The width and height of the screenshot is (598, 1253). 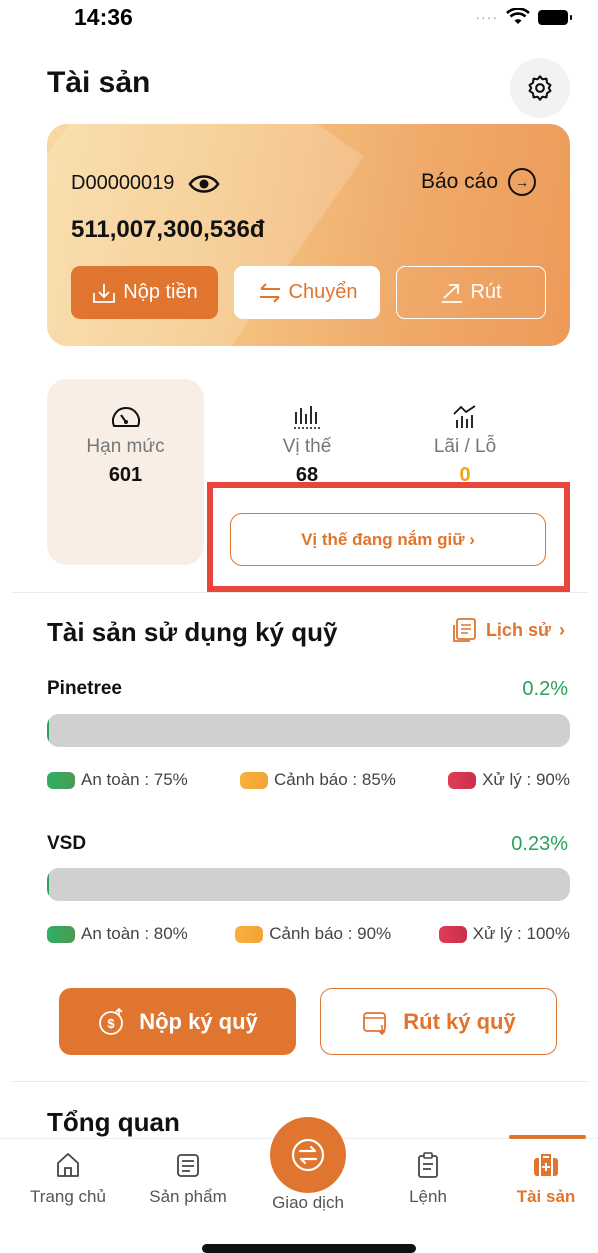 What do you see at coordinates (307, 417) in the screenshot?
I see `candlestick-icon` at bounding box center [307, 417].